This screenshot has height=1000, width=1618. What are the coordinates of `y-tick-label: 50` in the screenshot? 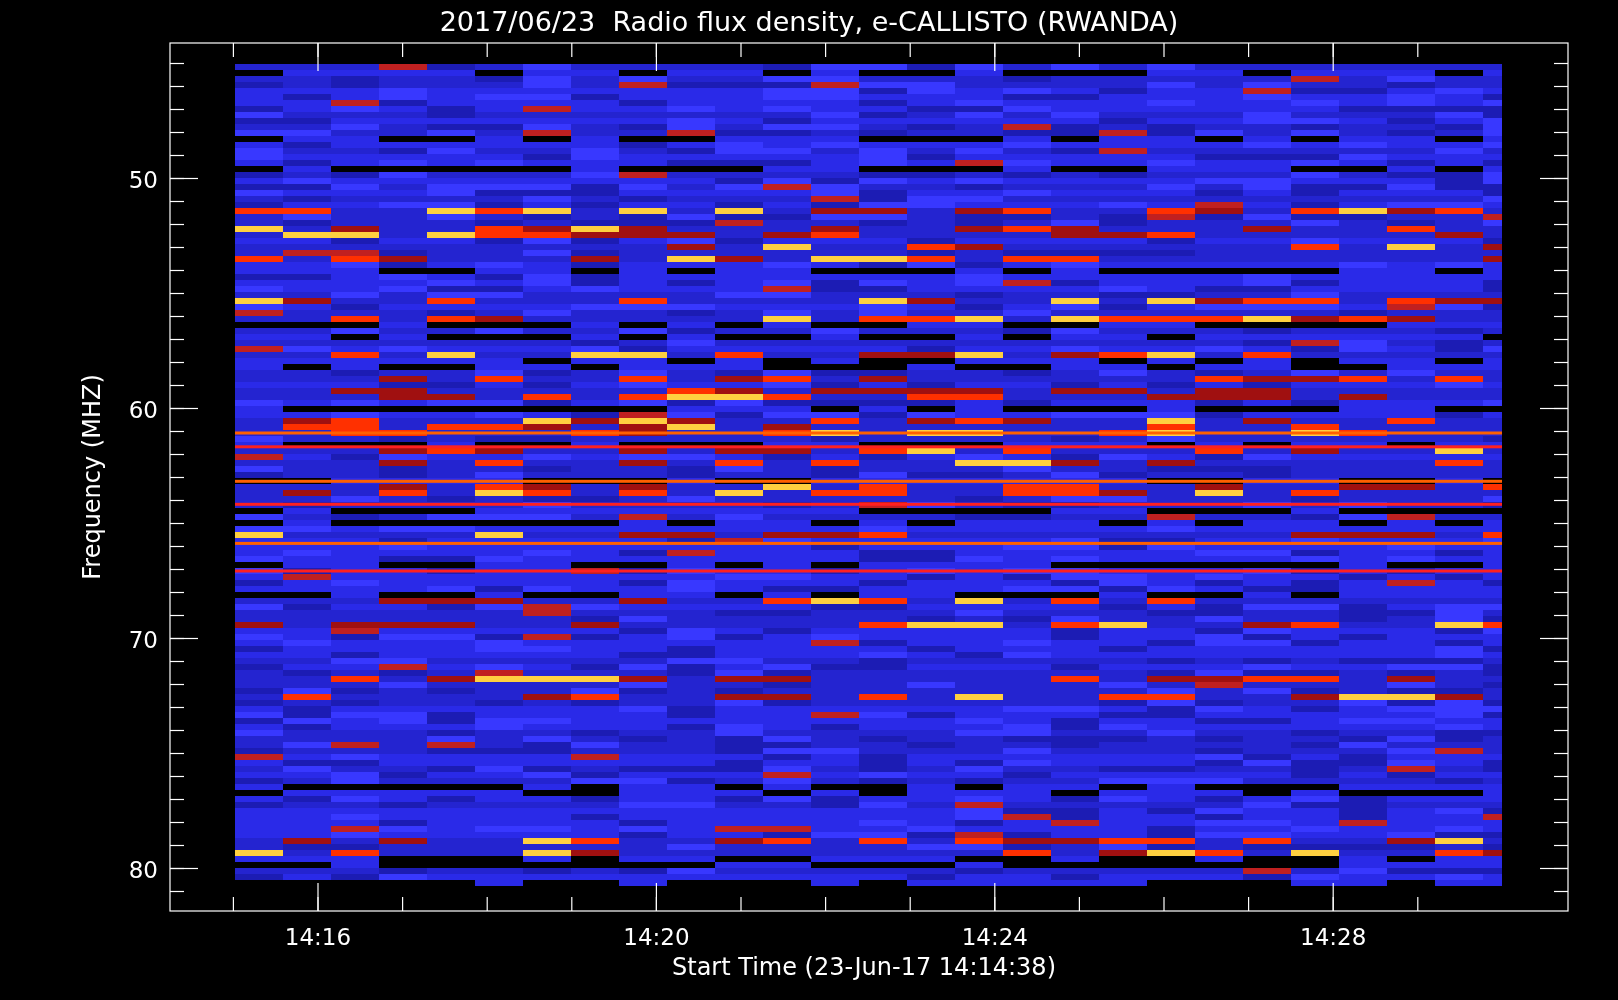 It's located at (143, 179).